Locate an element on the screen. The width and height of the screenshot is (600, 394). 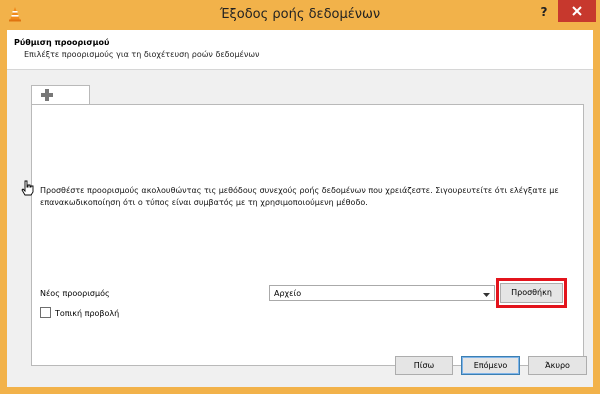
local-playback-checkbox is located at coordinates (45, 312).